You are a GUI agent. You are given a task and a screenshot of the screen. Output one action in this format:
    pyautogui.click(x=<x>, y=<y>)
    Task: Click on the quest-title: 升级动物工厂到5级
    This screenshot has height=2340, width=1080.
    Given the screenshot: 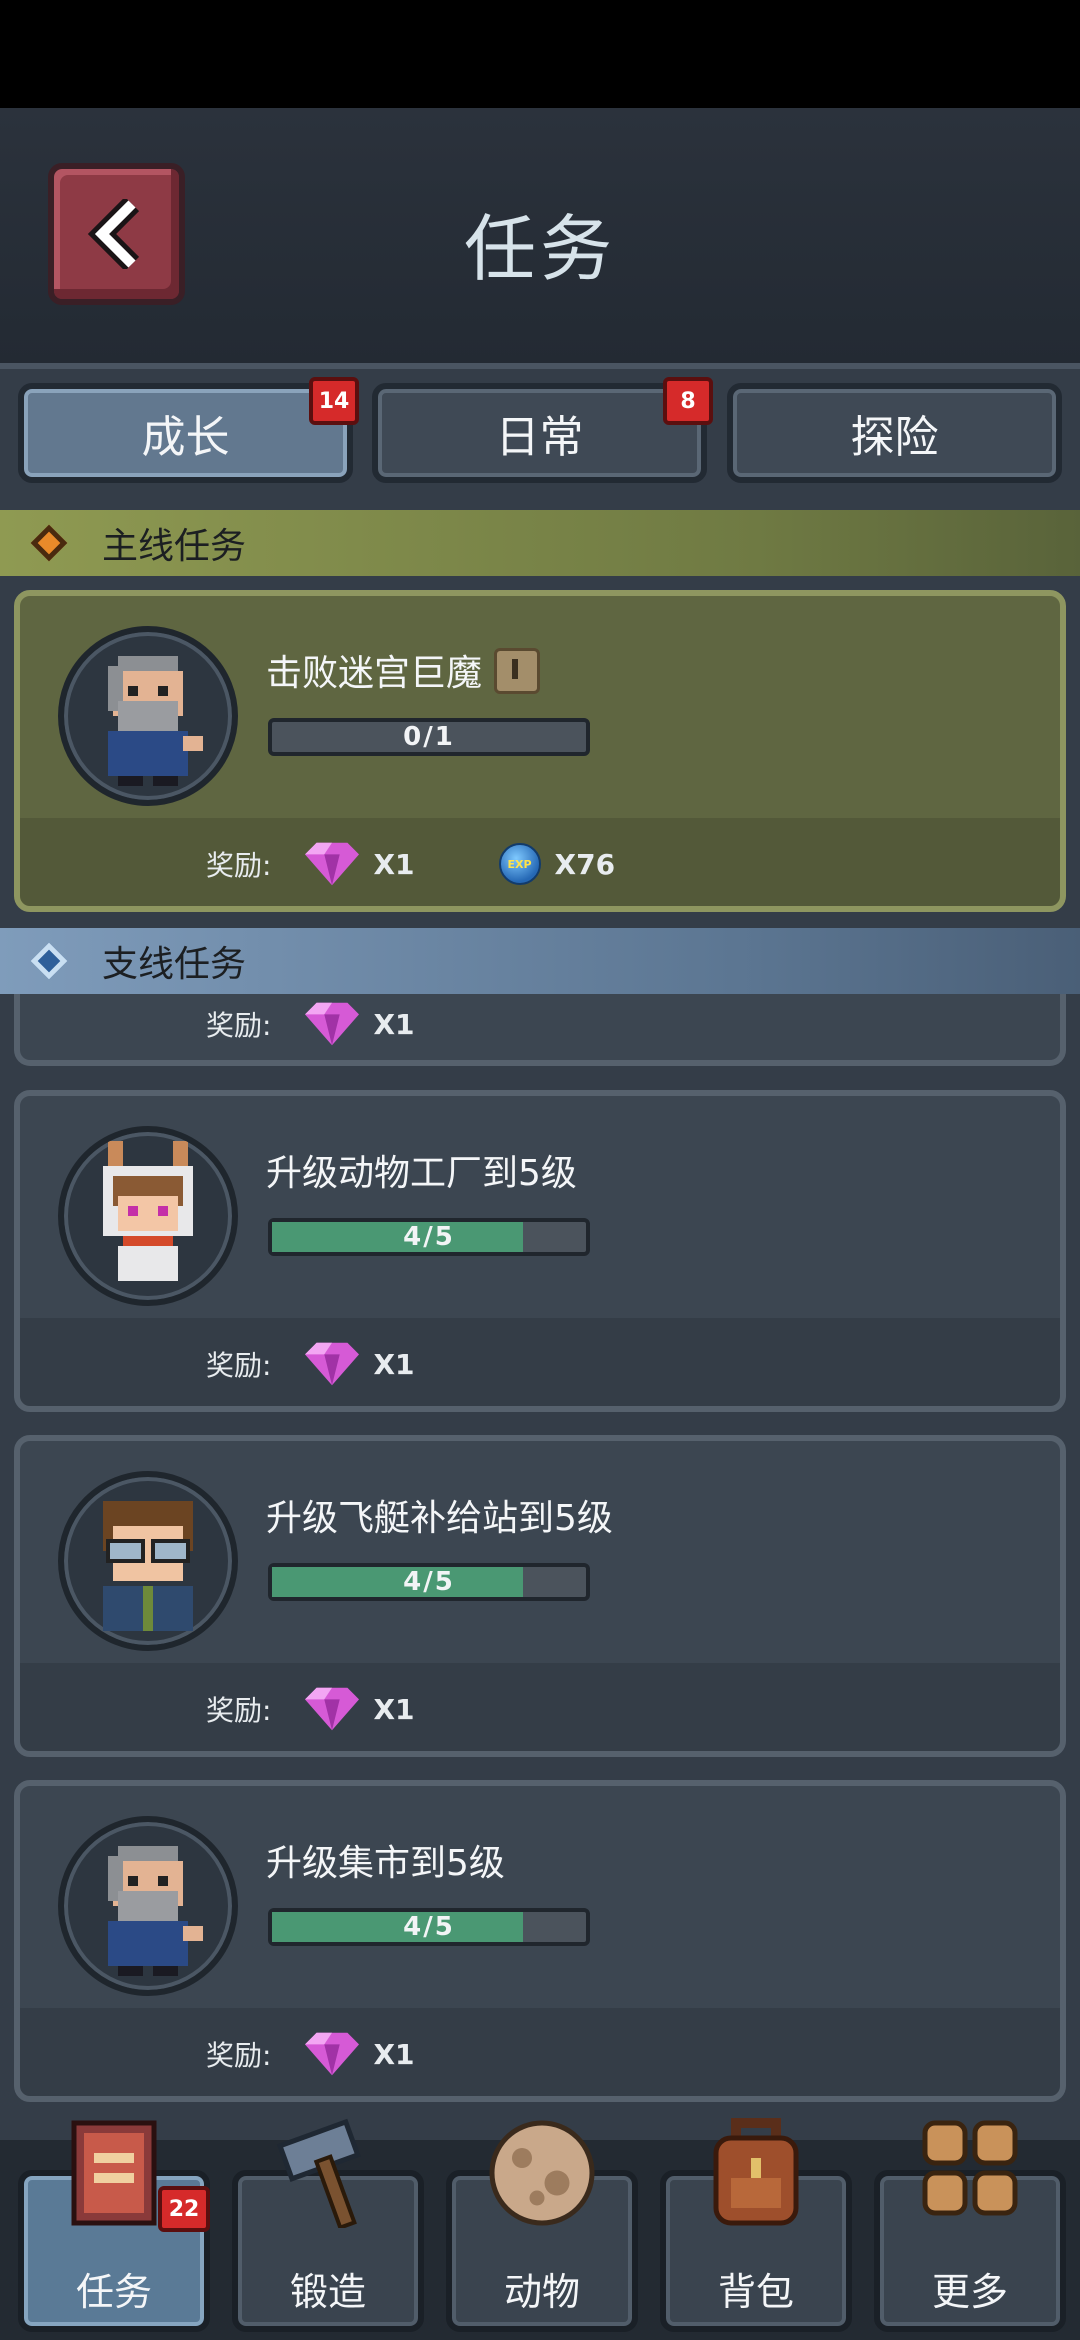 What is the action you would take?
    pyautogui.click(x=421, y=1173)
    